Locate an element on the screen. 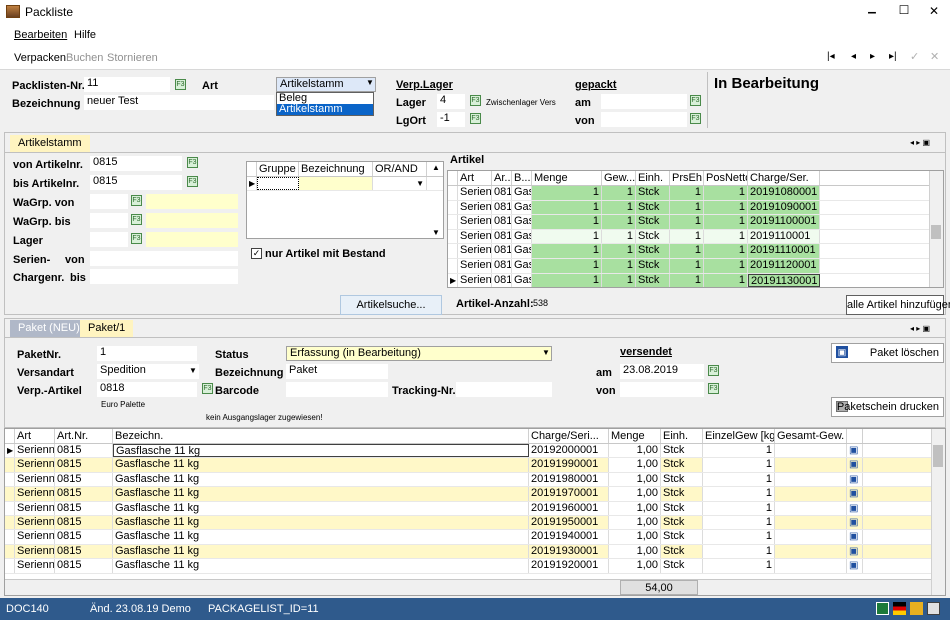 This screenshot has height=620, width=950. verp-artikel-lookup-icon: F3 is located at coordinates (207, 388).